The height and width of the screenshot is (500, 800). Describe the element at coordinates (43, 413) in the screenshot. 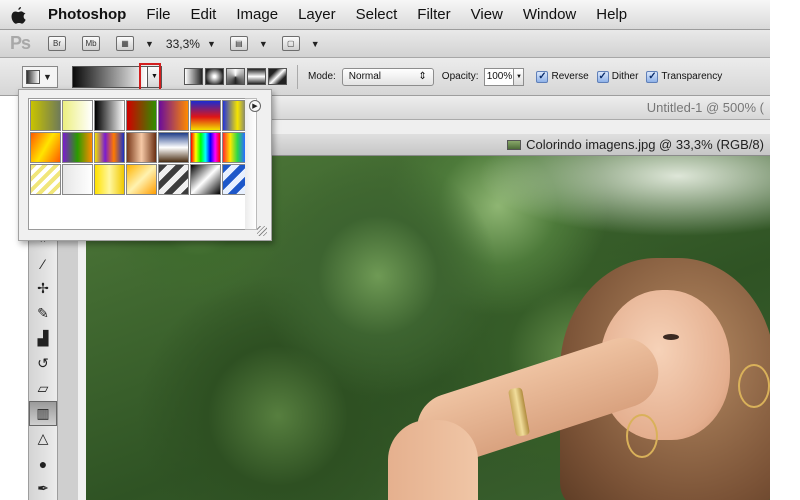

I see `gradient-tool: ▥` at that location.